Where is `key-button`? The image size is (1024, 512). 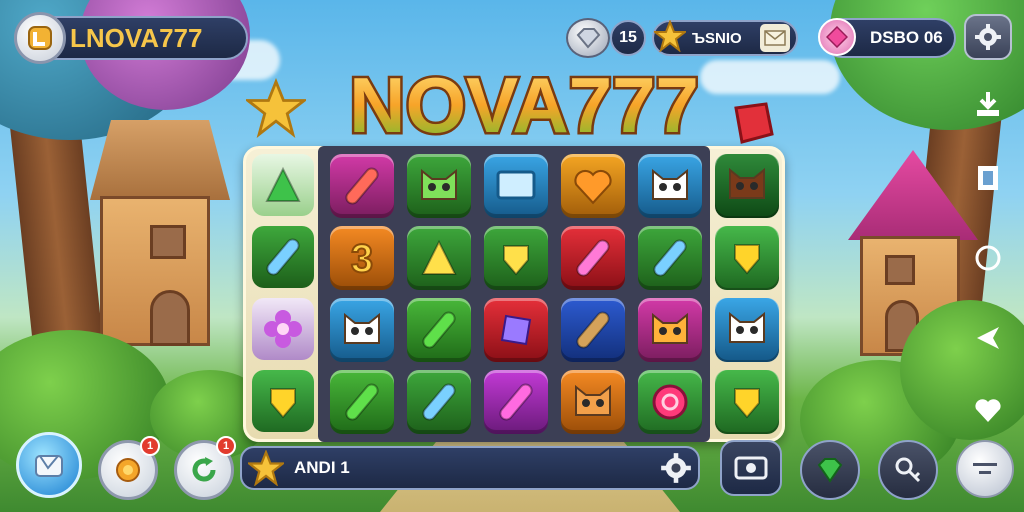 key-button is located at coordinates (908, 470).